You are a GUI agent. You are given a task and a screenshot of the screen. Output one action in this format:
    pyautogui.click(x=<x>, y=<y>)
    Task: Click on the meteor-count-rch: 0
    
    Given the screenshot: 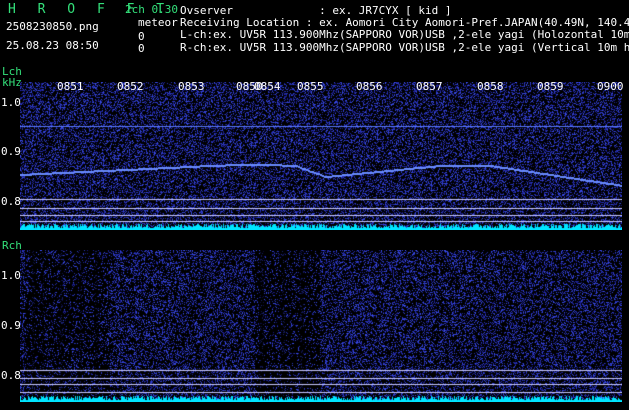 What is the action you would take?
    pyautogui.click(x=141, y=48)
    